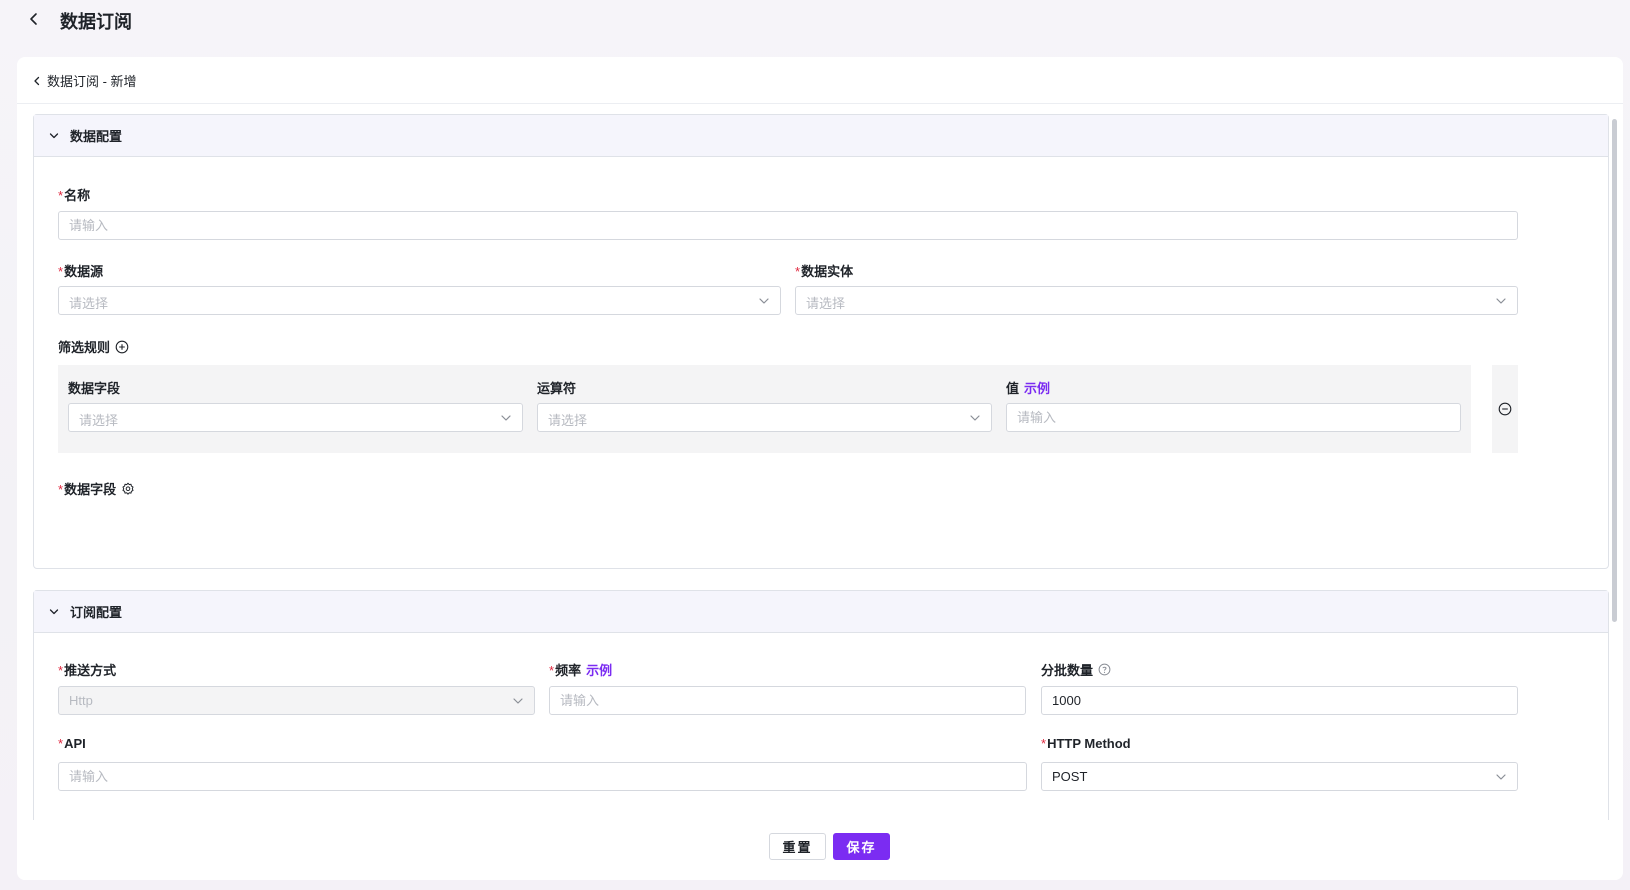 Image resolution: width=1630 pixels, height=890 pixels. Describe the element at coordinates (1104, 669) in the screenshot. I see `help-circle-icon` at that location.